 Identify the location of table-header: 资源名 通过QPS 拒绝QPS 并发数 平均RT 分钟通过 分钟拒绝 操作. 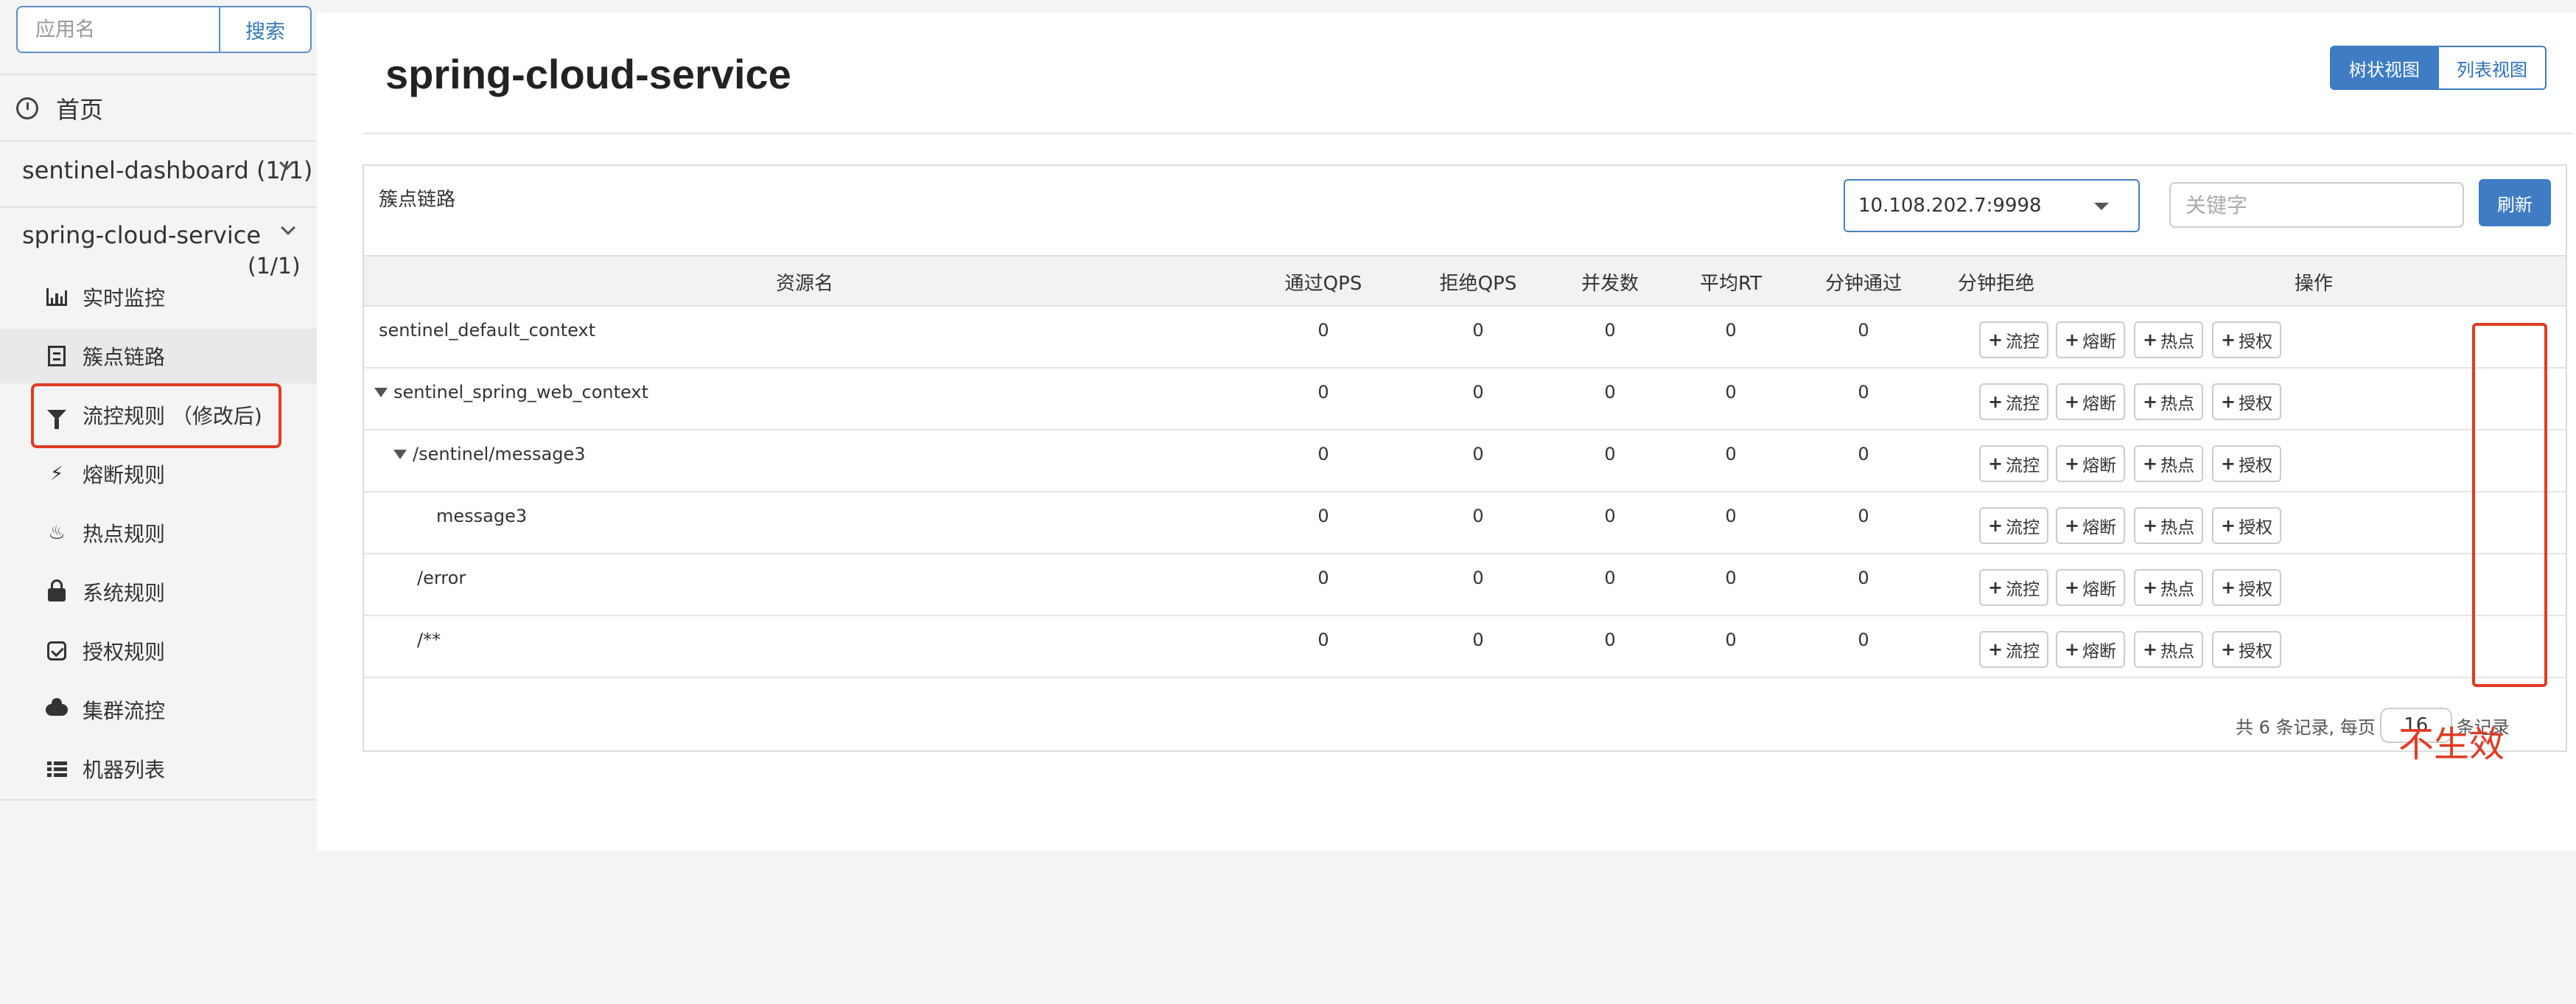
(1465, 281).